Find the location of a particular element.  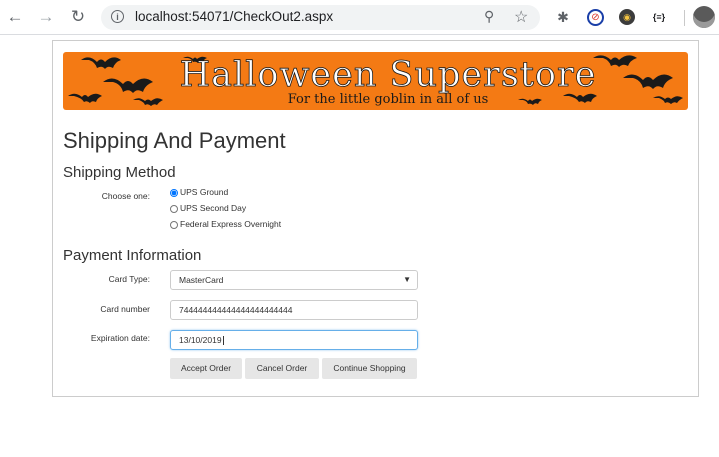

shield-extension-icon: ◉ is located at coordinates (627, 17).